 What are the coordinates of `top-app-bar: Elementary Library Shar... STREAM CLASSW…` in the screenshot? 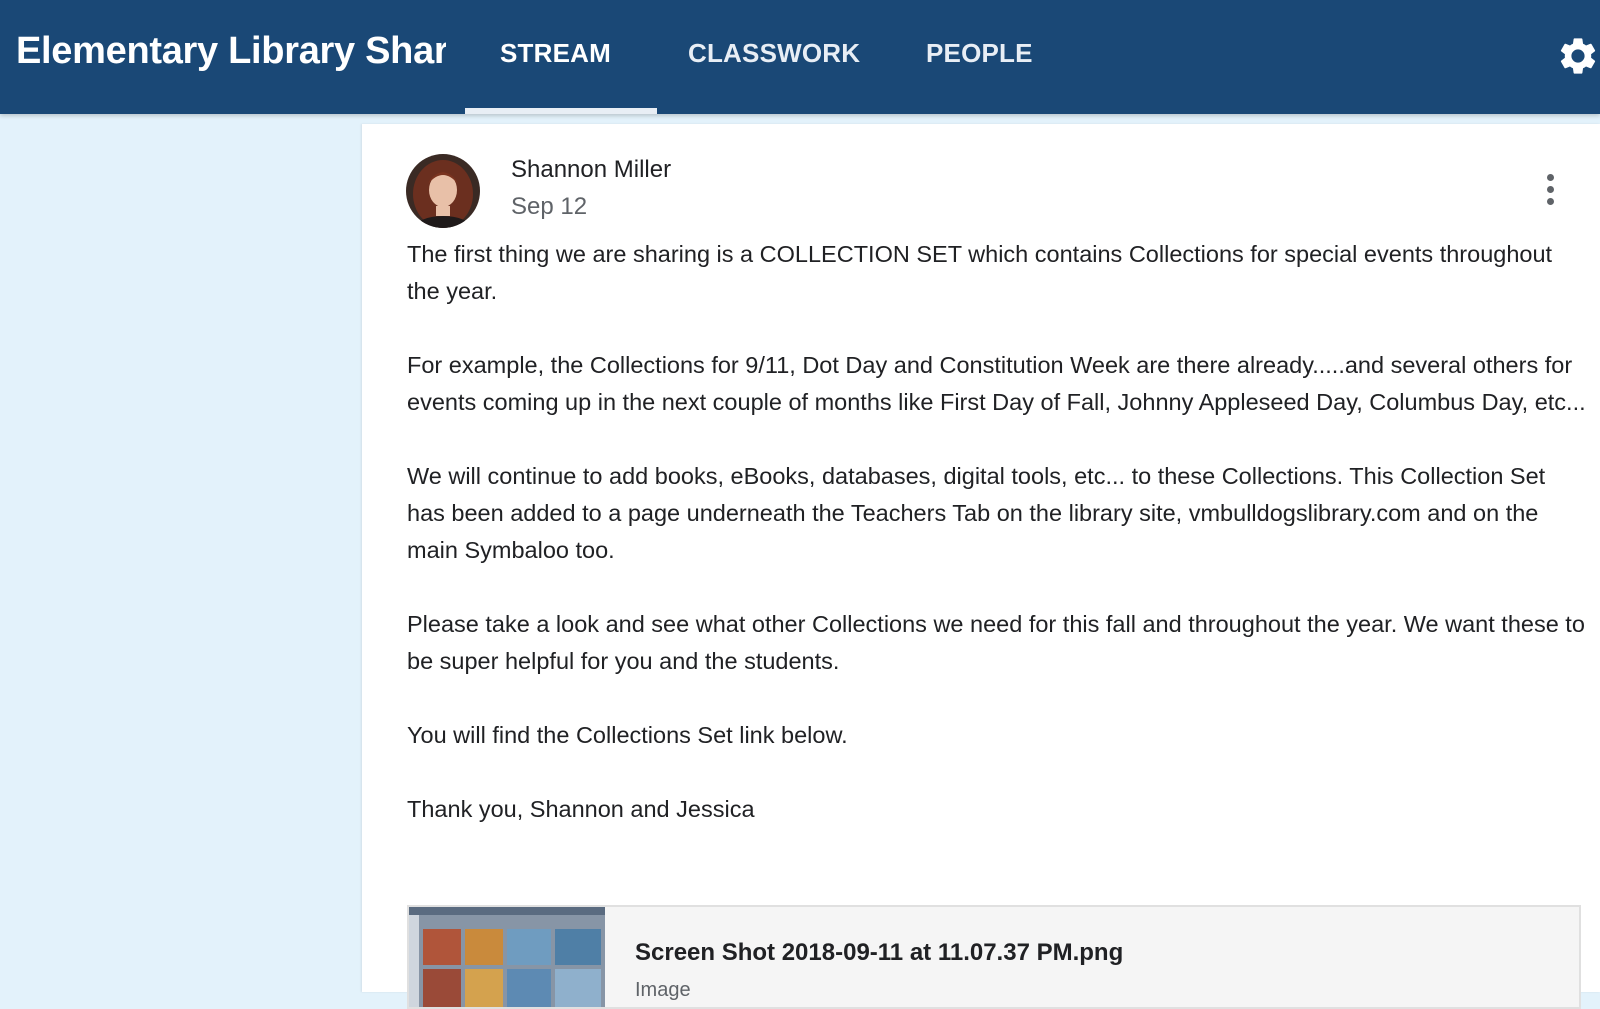 It's located at (800, 57).